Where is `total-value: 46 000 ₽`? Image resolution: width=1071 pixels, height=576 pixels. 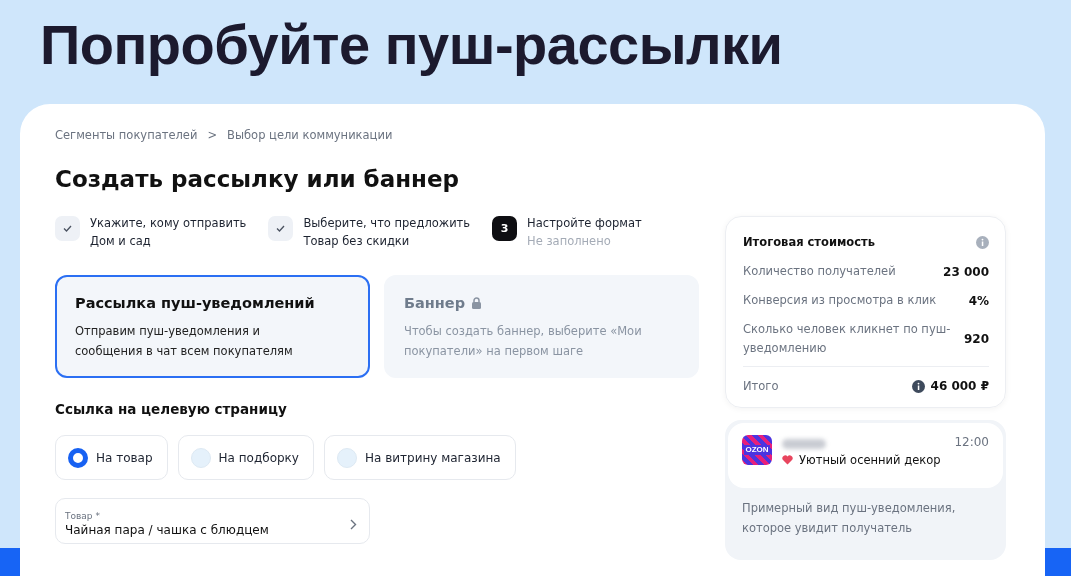 total-value: 46 000 ₽ is located at coordinates (959, 386).